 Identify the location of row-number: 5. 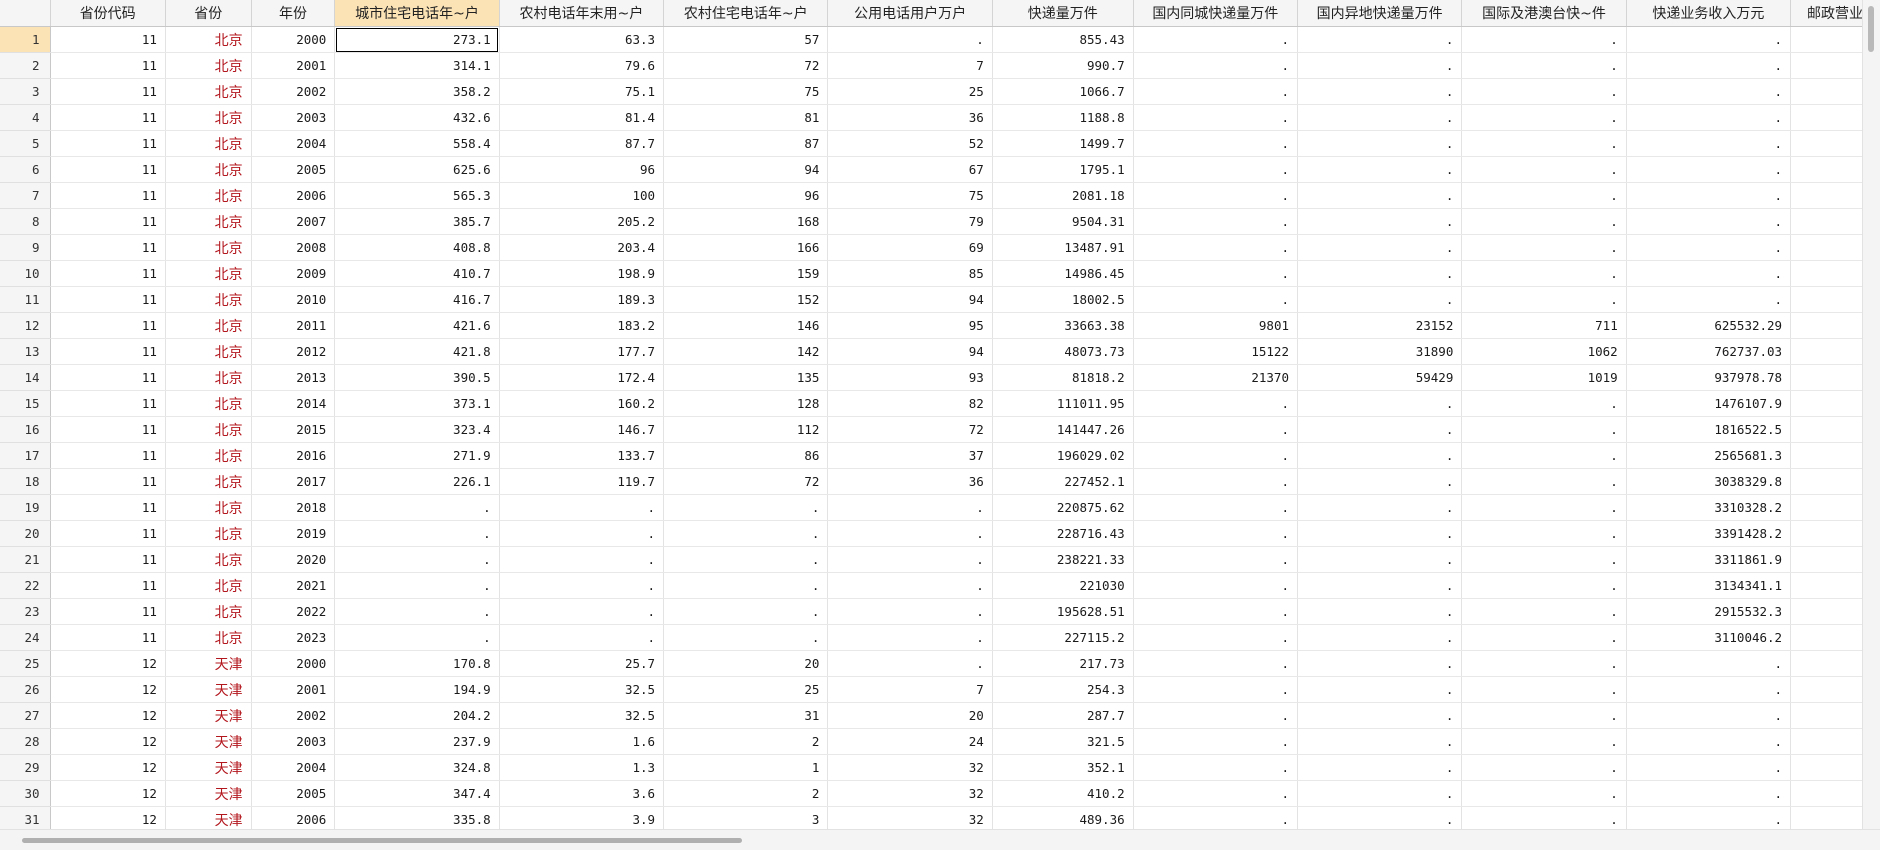
(25, 143).